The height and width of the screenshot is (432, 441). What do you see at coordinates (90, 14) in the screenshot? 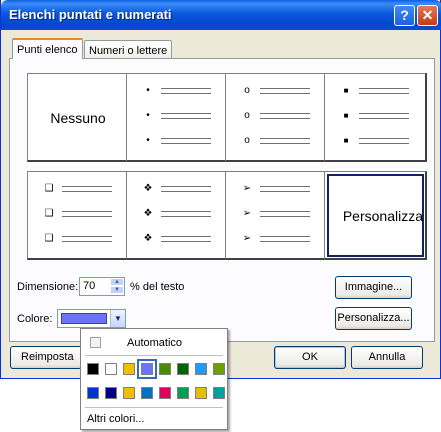
I see `window-title: Elenchi puntati e numerati` at bounding box center [90, 14].